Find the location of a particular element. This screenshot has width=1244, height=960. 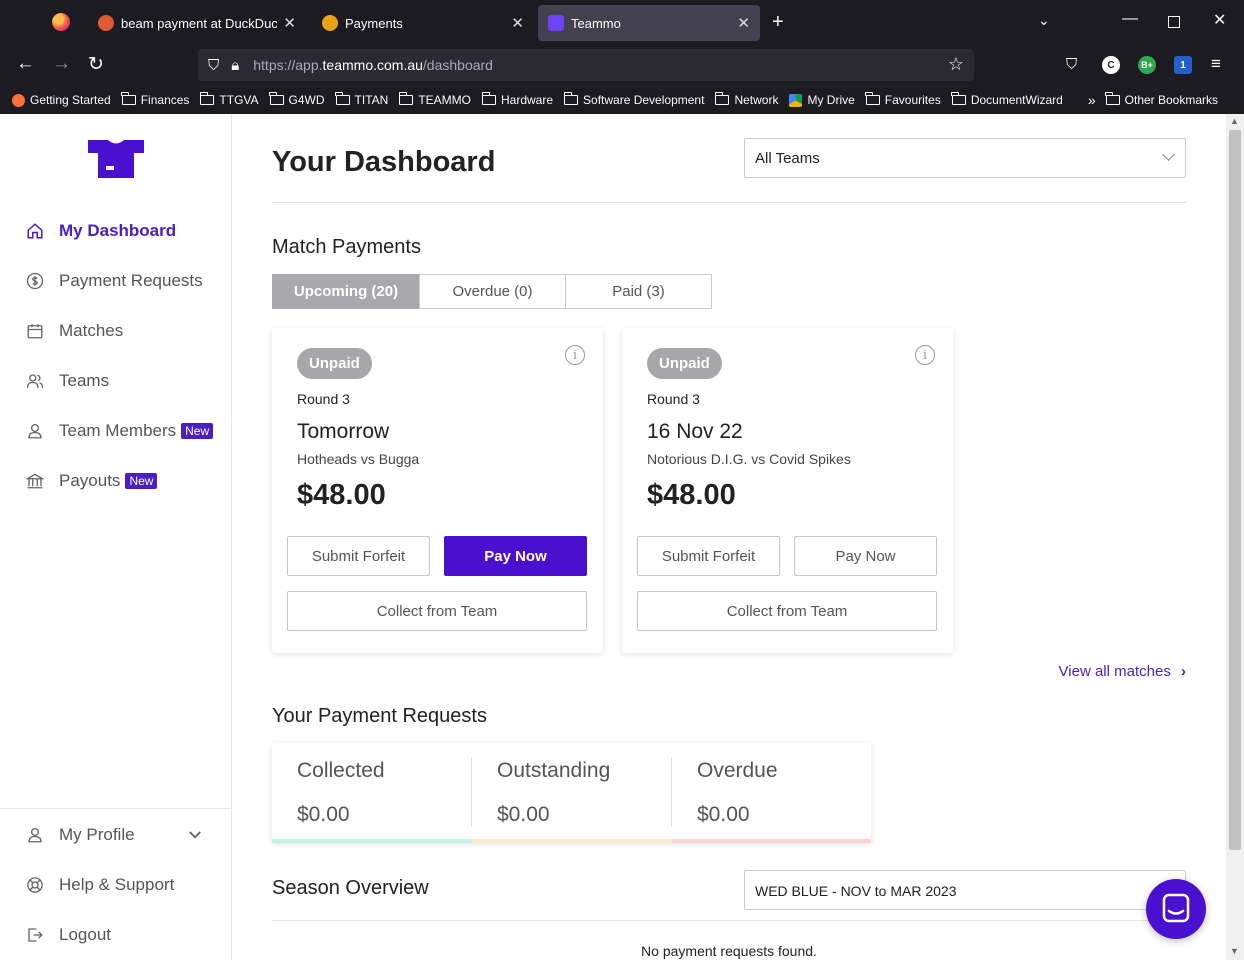

sidebar-item-help-support: Help & Support is located at coordinates (100, 885).